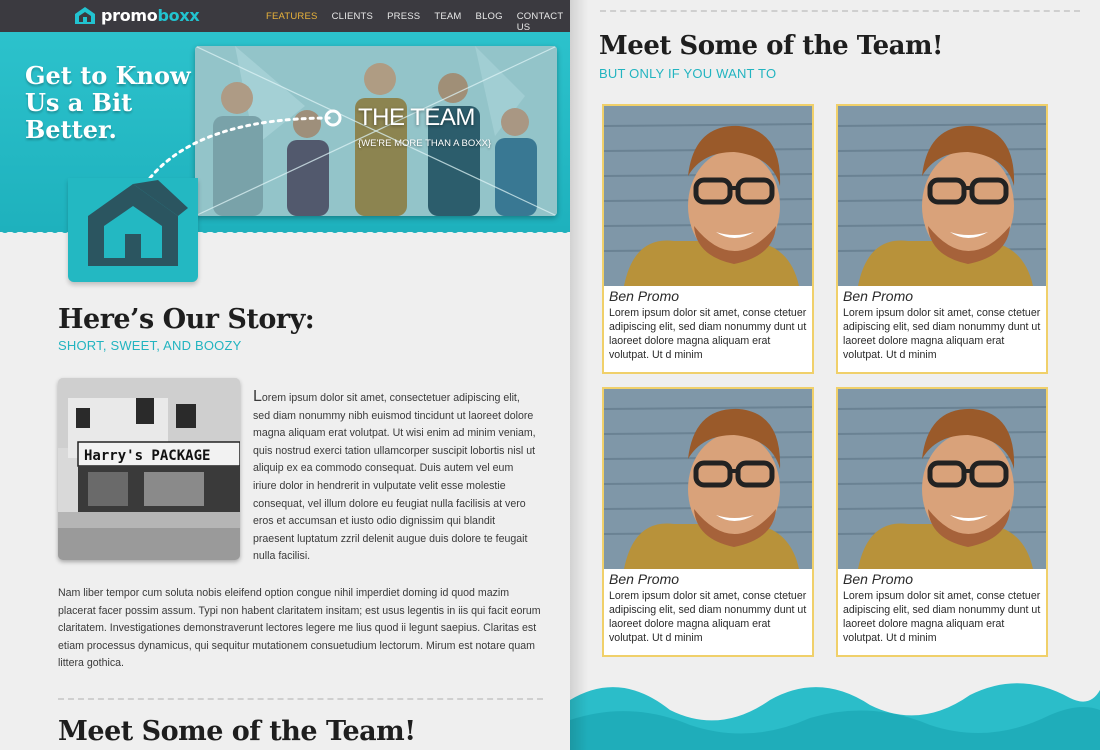  I want to click on box-badge, so click(133, 230).